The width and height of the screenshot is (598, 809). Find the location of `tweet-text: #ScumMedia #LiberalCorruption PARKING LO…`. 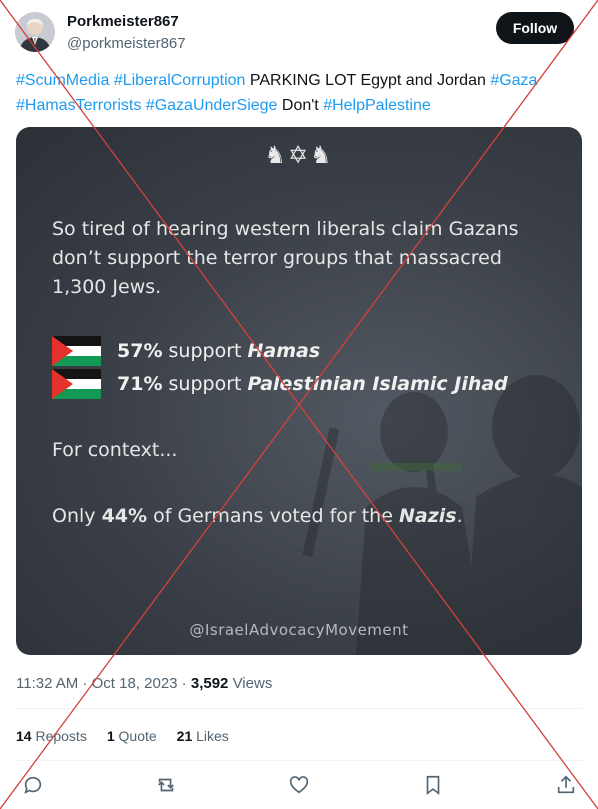

tweet-text: #ScumMedia #LiberalCorruption PARKING LO… is located at coordinates (299, 93).